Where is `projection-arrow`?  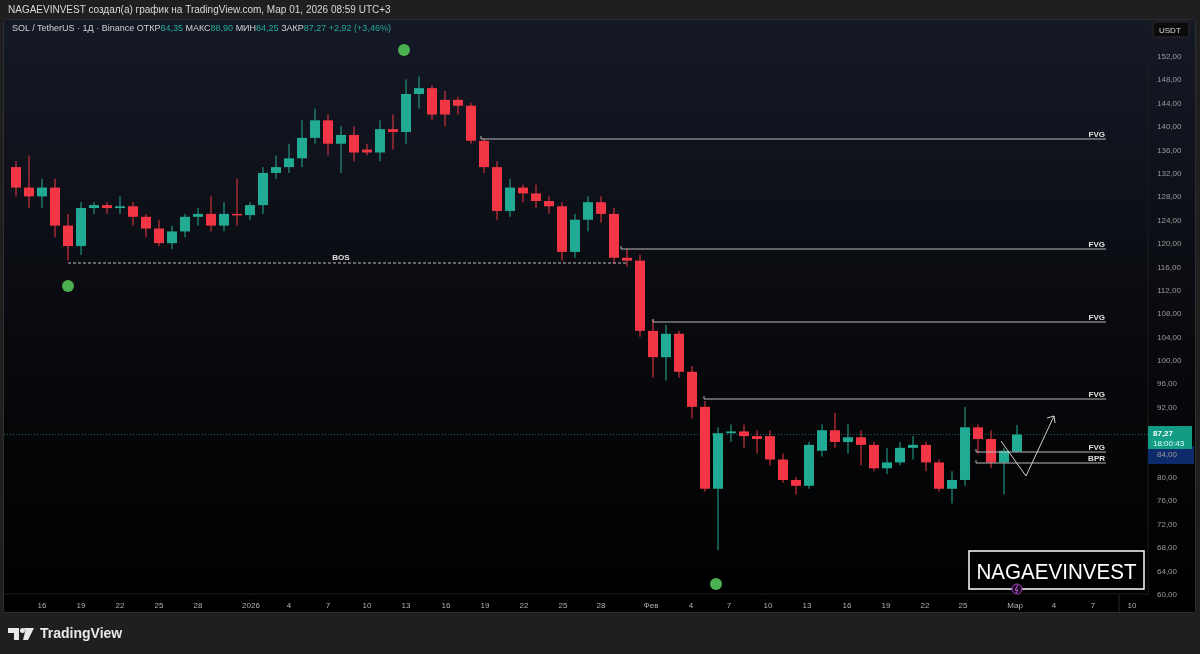 projection-arrow is located at coordinates (1028, 446).